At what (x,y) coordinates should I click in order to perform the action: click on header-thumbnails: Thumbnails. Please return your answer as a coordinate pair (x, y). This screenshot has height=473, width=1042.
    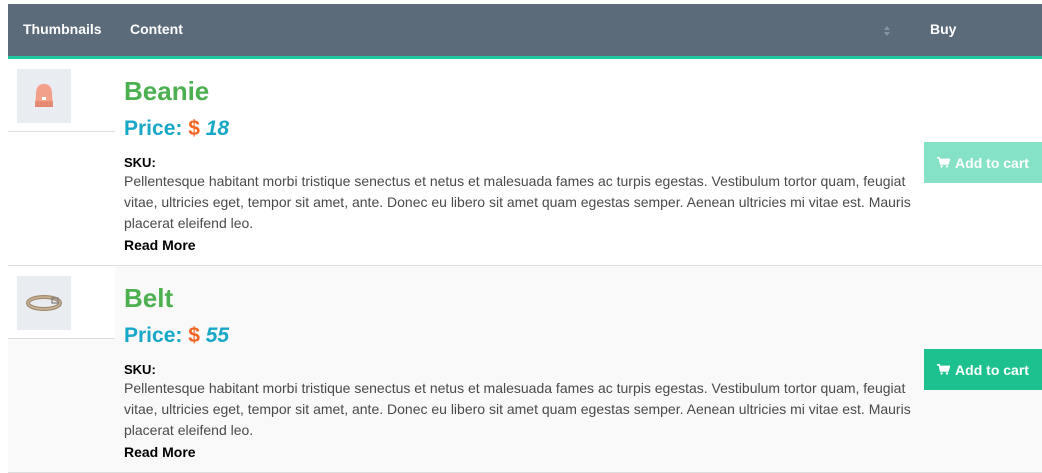
    Looking at the image, I should click on (62, 29).